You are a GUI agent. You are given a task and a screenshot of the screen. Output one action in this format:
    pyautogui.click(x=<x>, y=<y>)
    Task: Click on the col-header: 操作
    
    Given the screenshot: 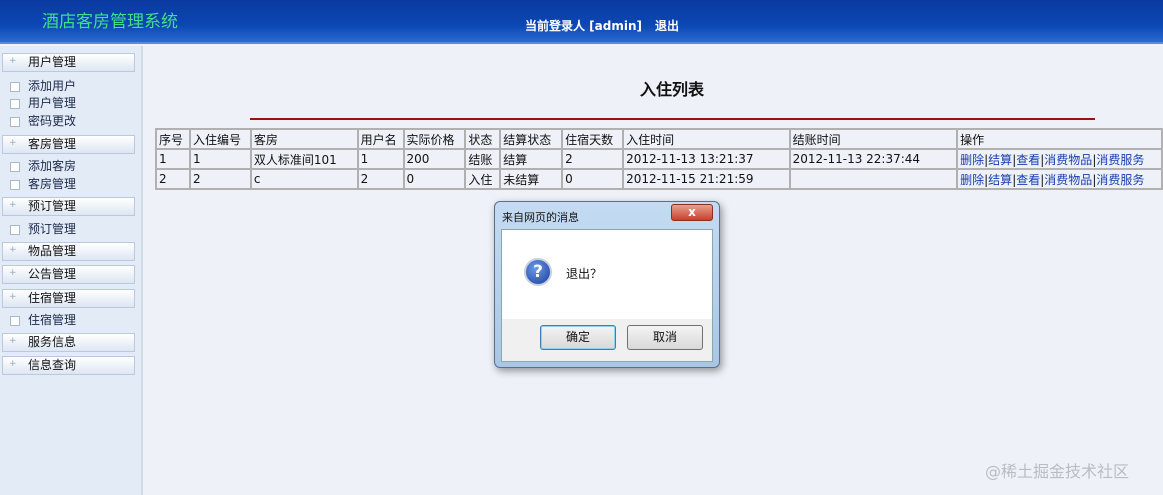 What is the action you would take?
    pyautogui.click(x=1059, y=139)
    